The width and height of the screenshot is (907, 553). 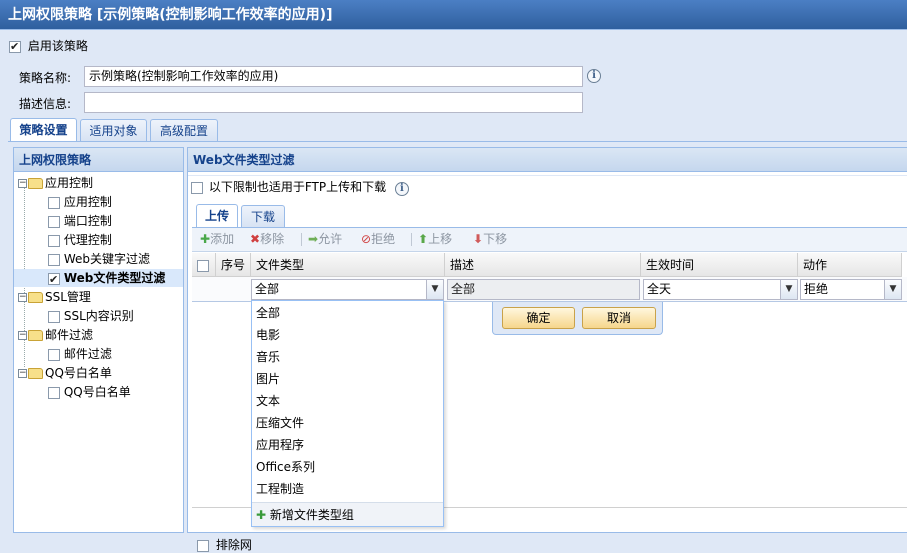 I want to click on tree-item-proxy-control: 代理控制, so click(x=80, y=240).